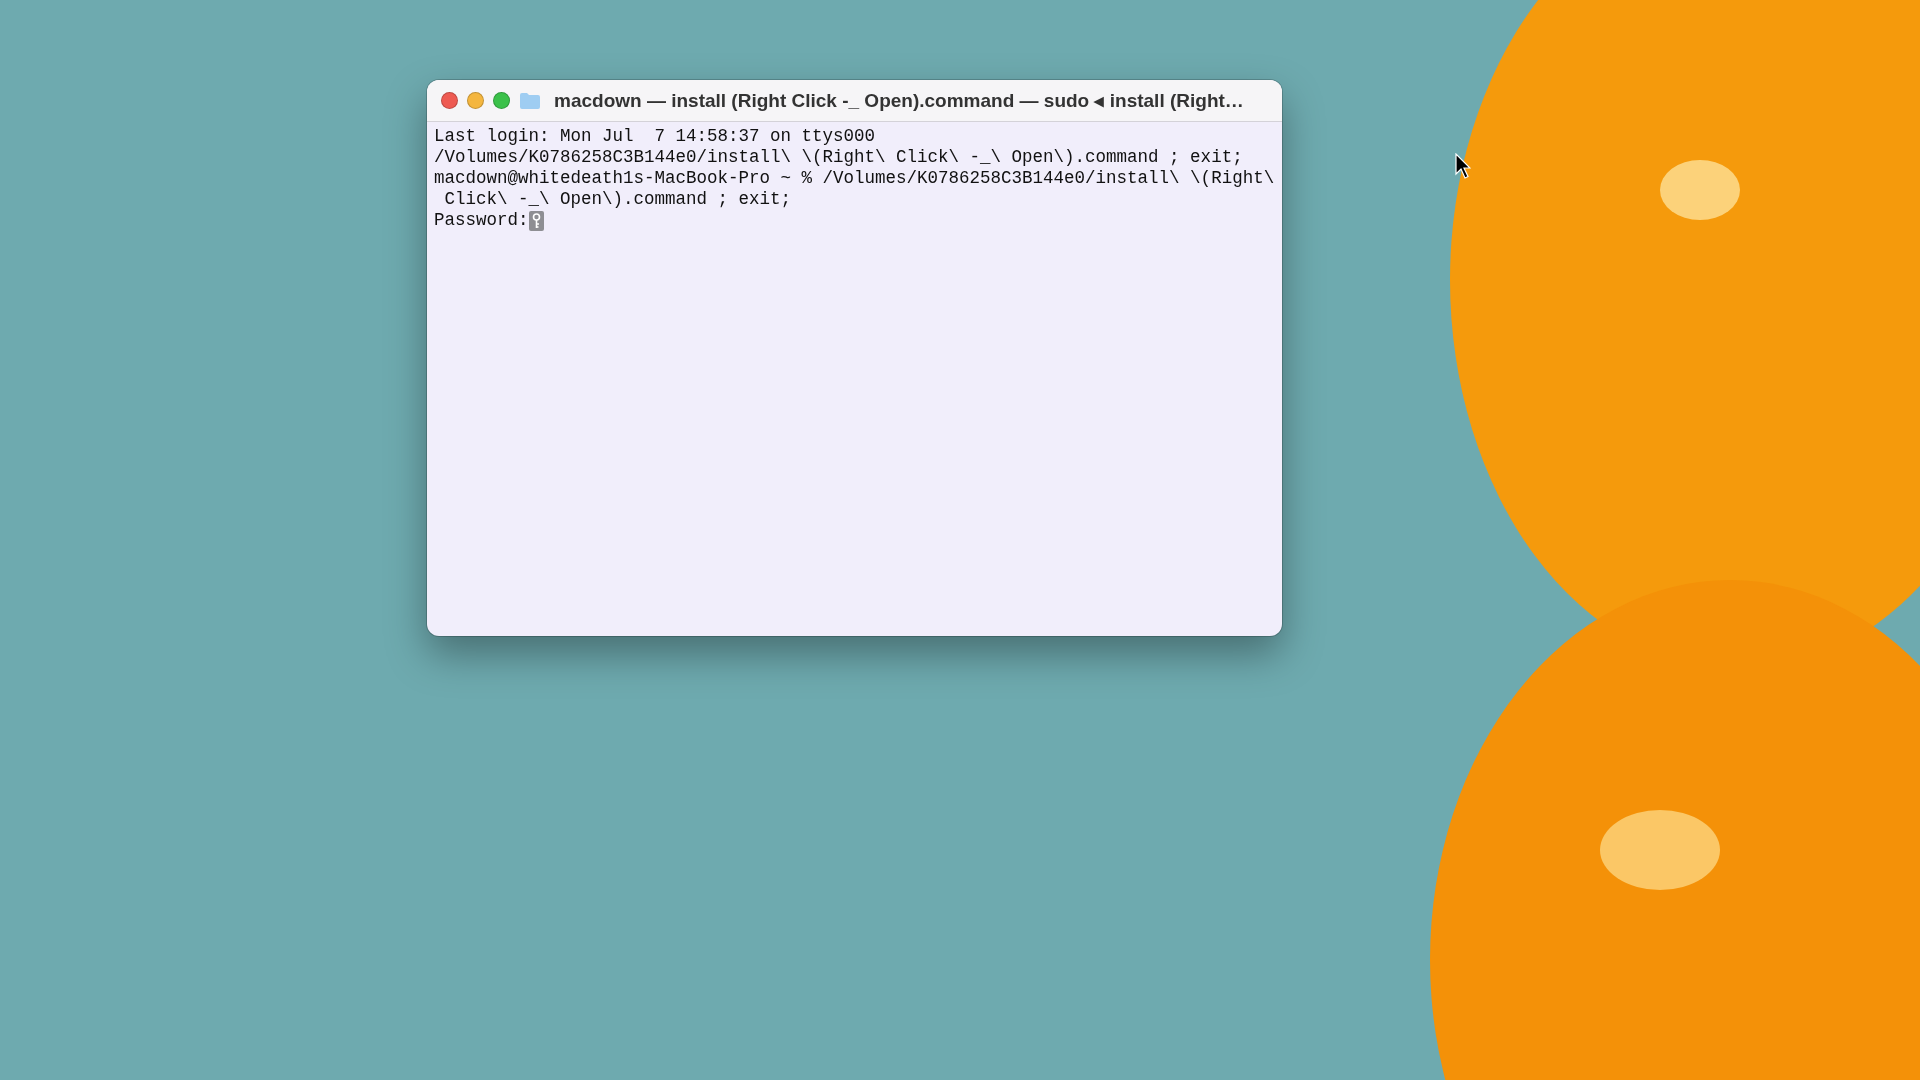 This screenshot has height=1080, width=1920. Describe the element at coordinates (854, 178) in the screenshot. I see `terminal-line: macdown@whitedeath1s-MacBook-Pro ~ % /Volumes/K0786258C3B144e0/install\ \(Right\` at that location.